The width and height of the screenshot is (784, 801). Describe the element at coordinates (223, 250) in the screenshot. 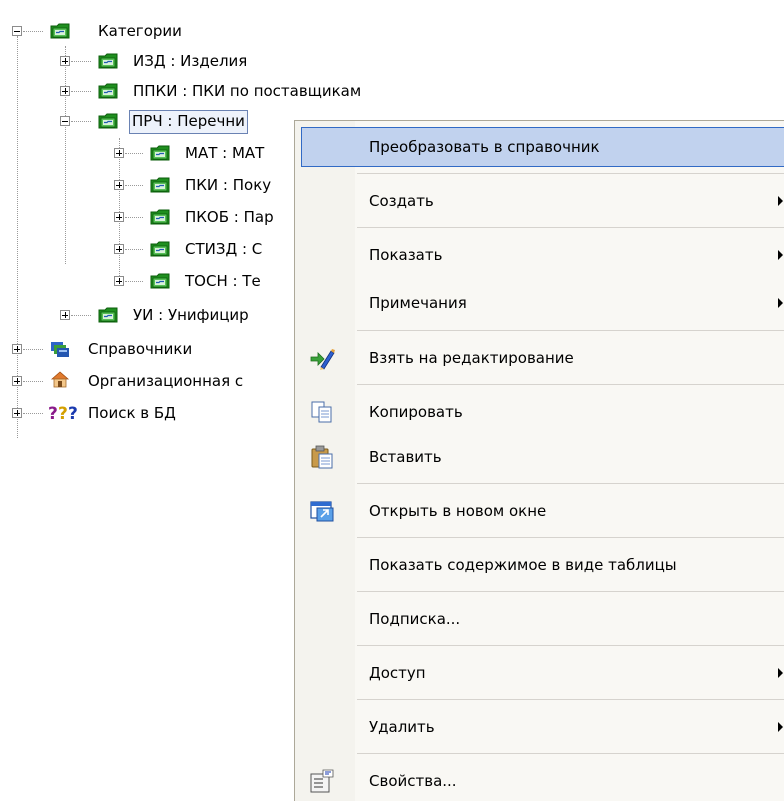

I see `tree-node: СТИЗД : С` at that location.